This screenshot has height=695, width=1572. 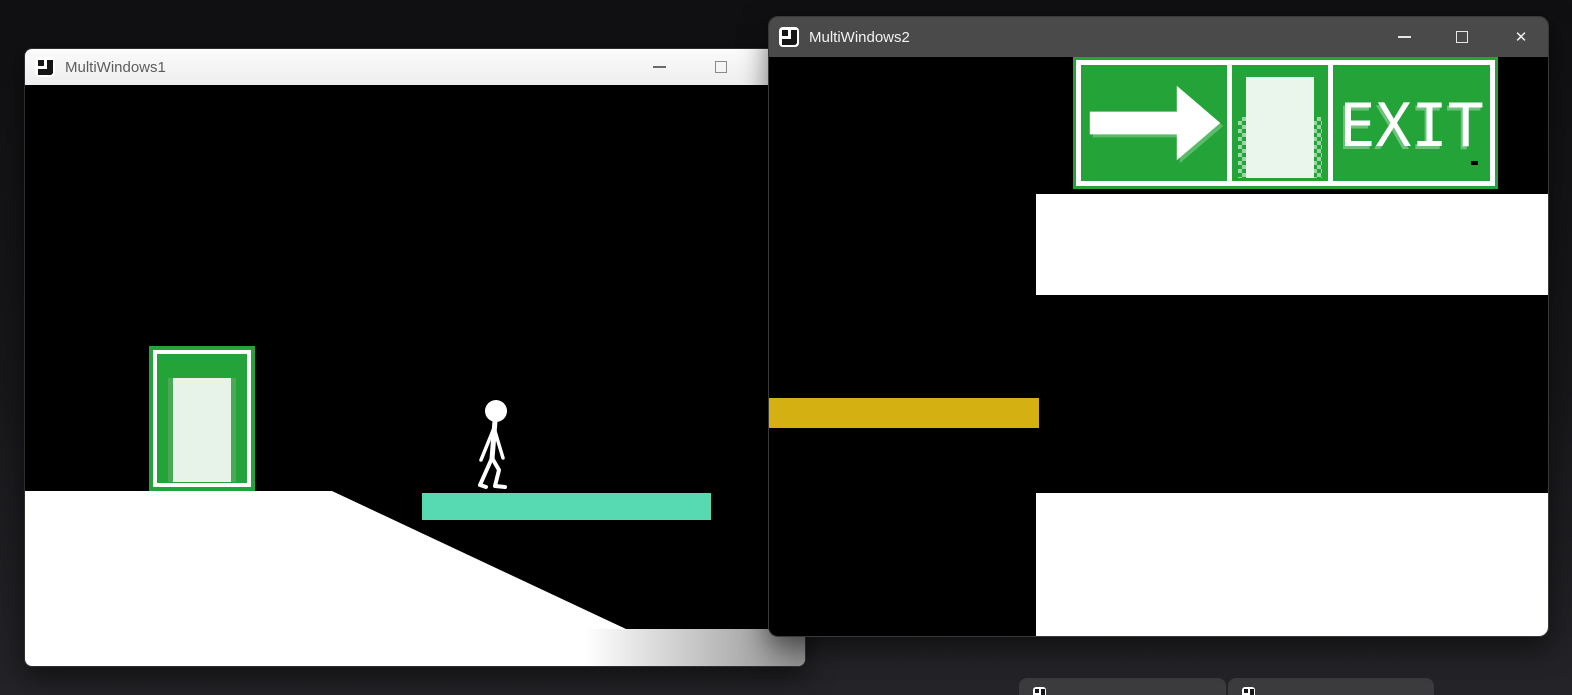 I want to click on close-icon: ✕, so click(x=1521, y=37).